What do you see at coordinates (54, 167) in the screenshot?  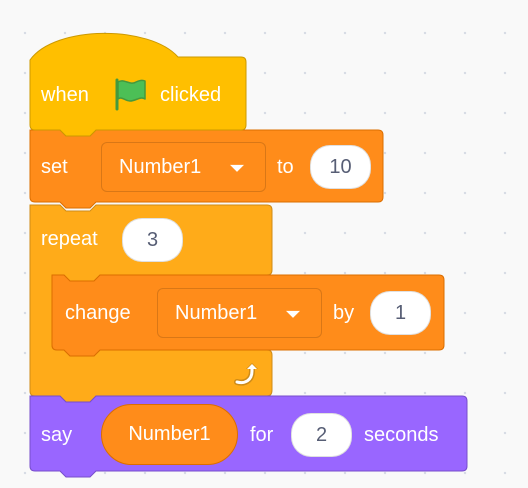 I see `set-label: set` at bounding box center [54, 167].